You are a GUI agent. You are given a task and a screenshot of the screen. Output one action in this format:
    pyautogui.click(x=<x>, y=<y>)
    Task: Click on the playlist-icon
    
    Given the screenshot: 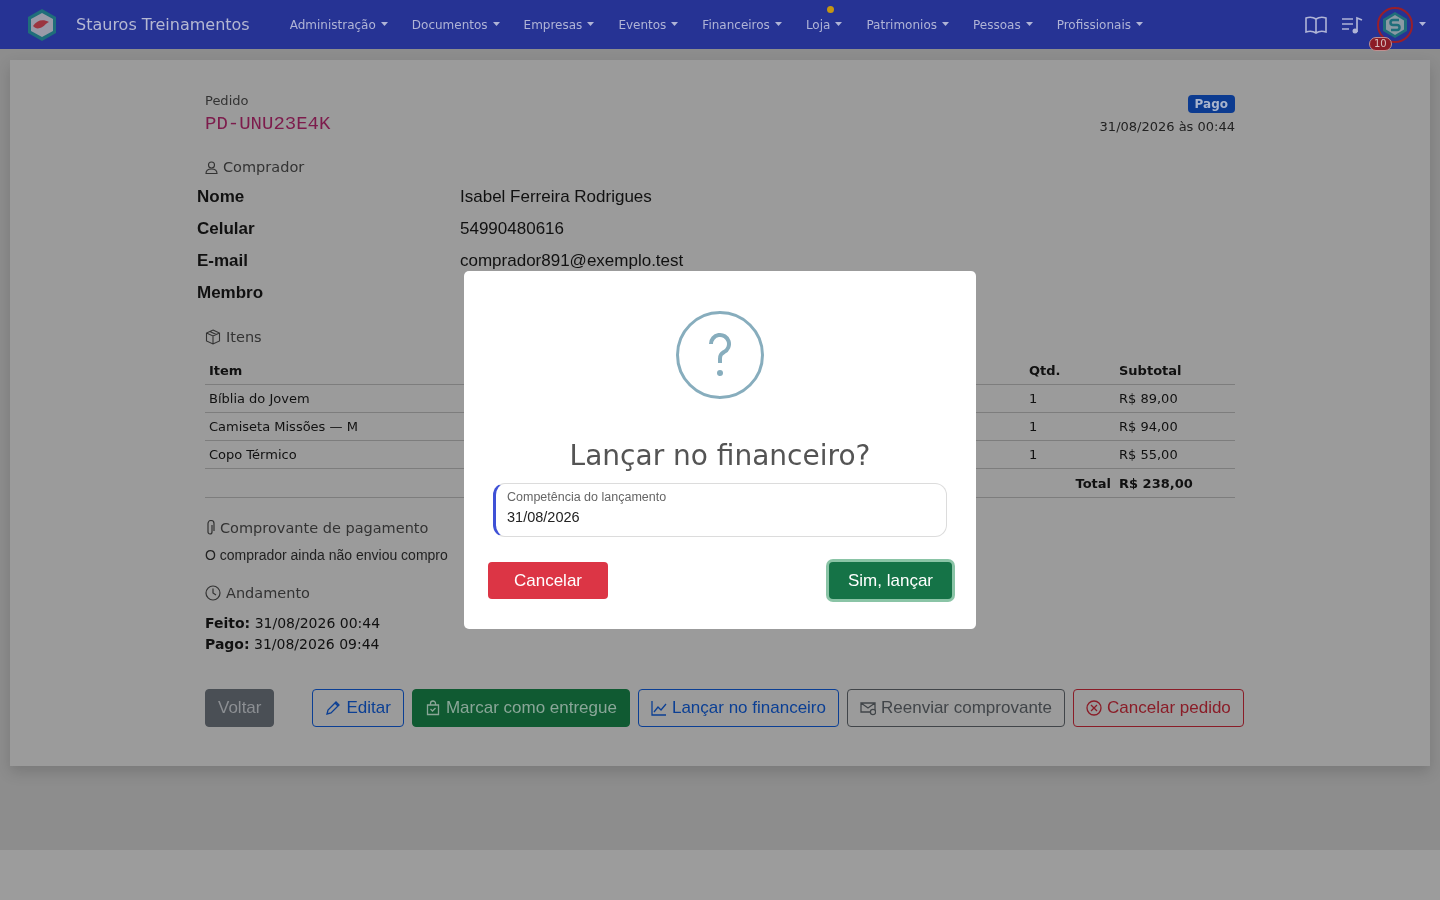 What is the action you would take?
    pyautogui.click(x=1352, y=24)
    